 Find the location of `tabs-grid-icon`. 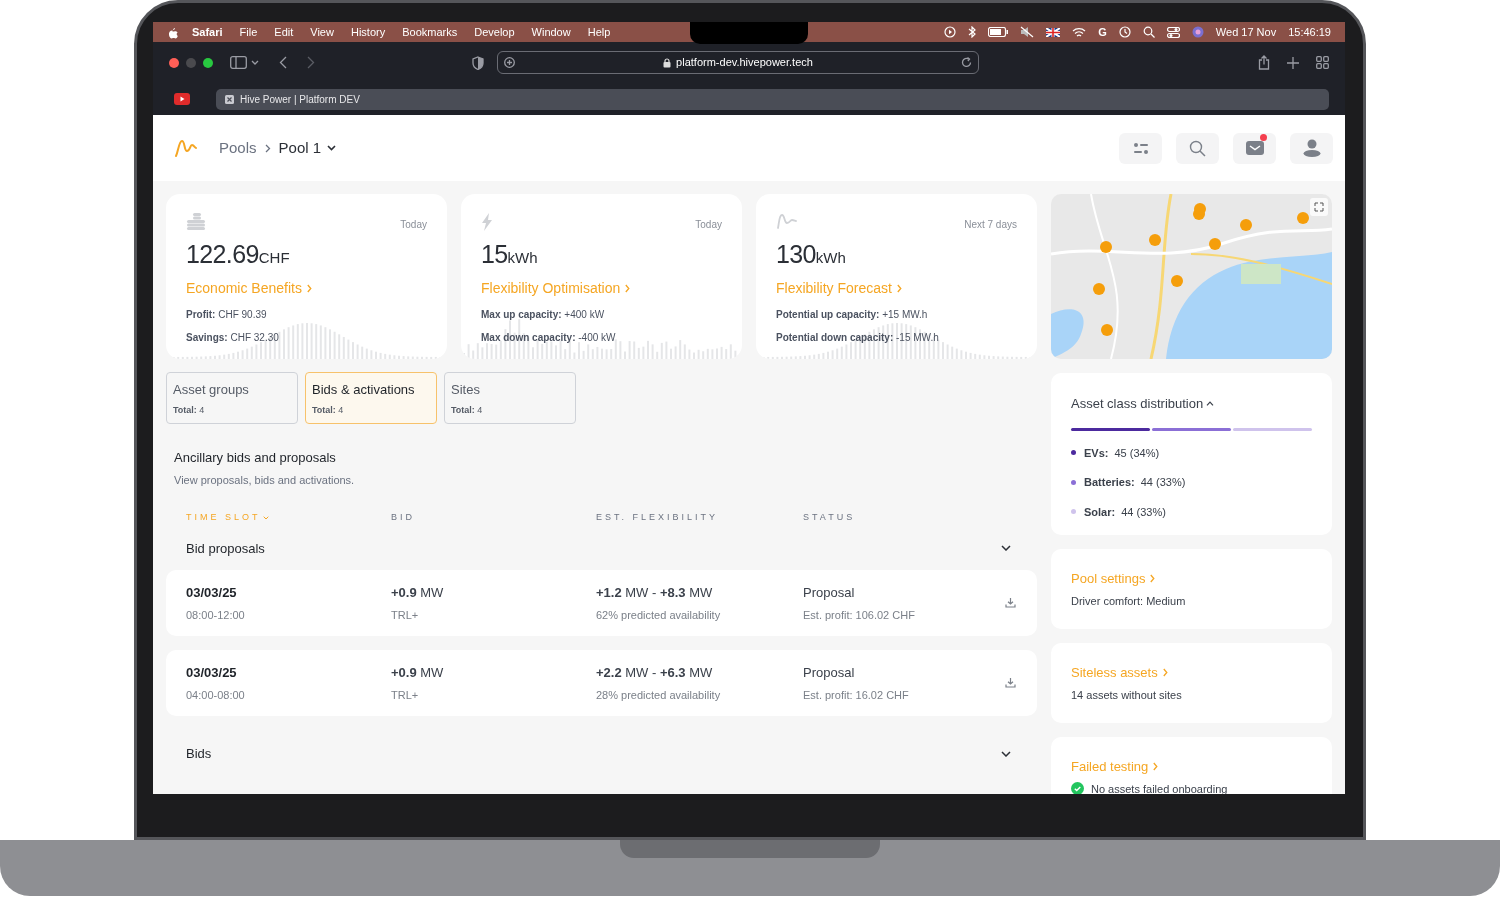

tabs-grid-icon is located at coordinates (1322, 62).